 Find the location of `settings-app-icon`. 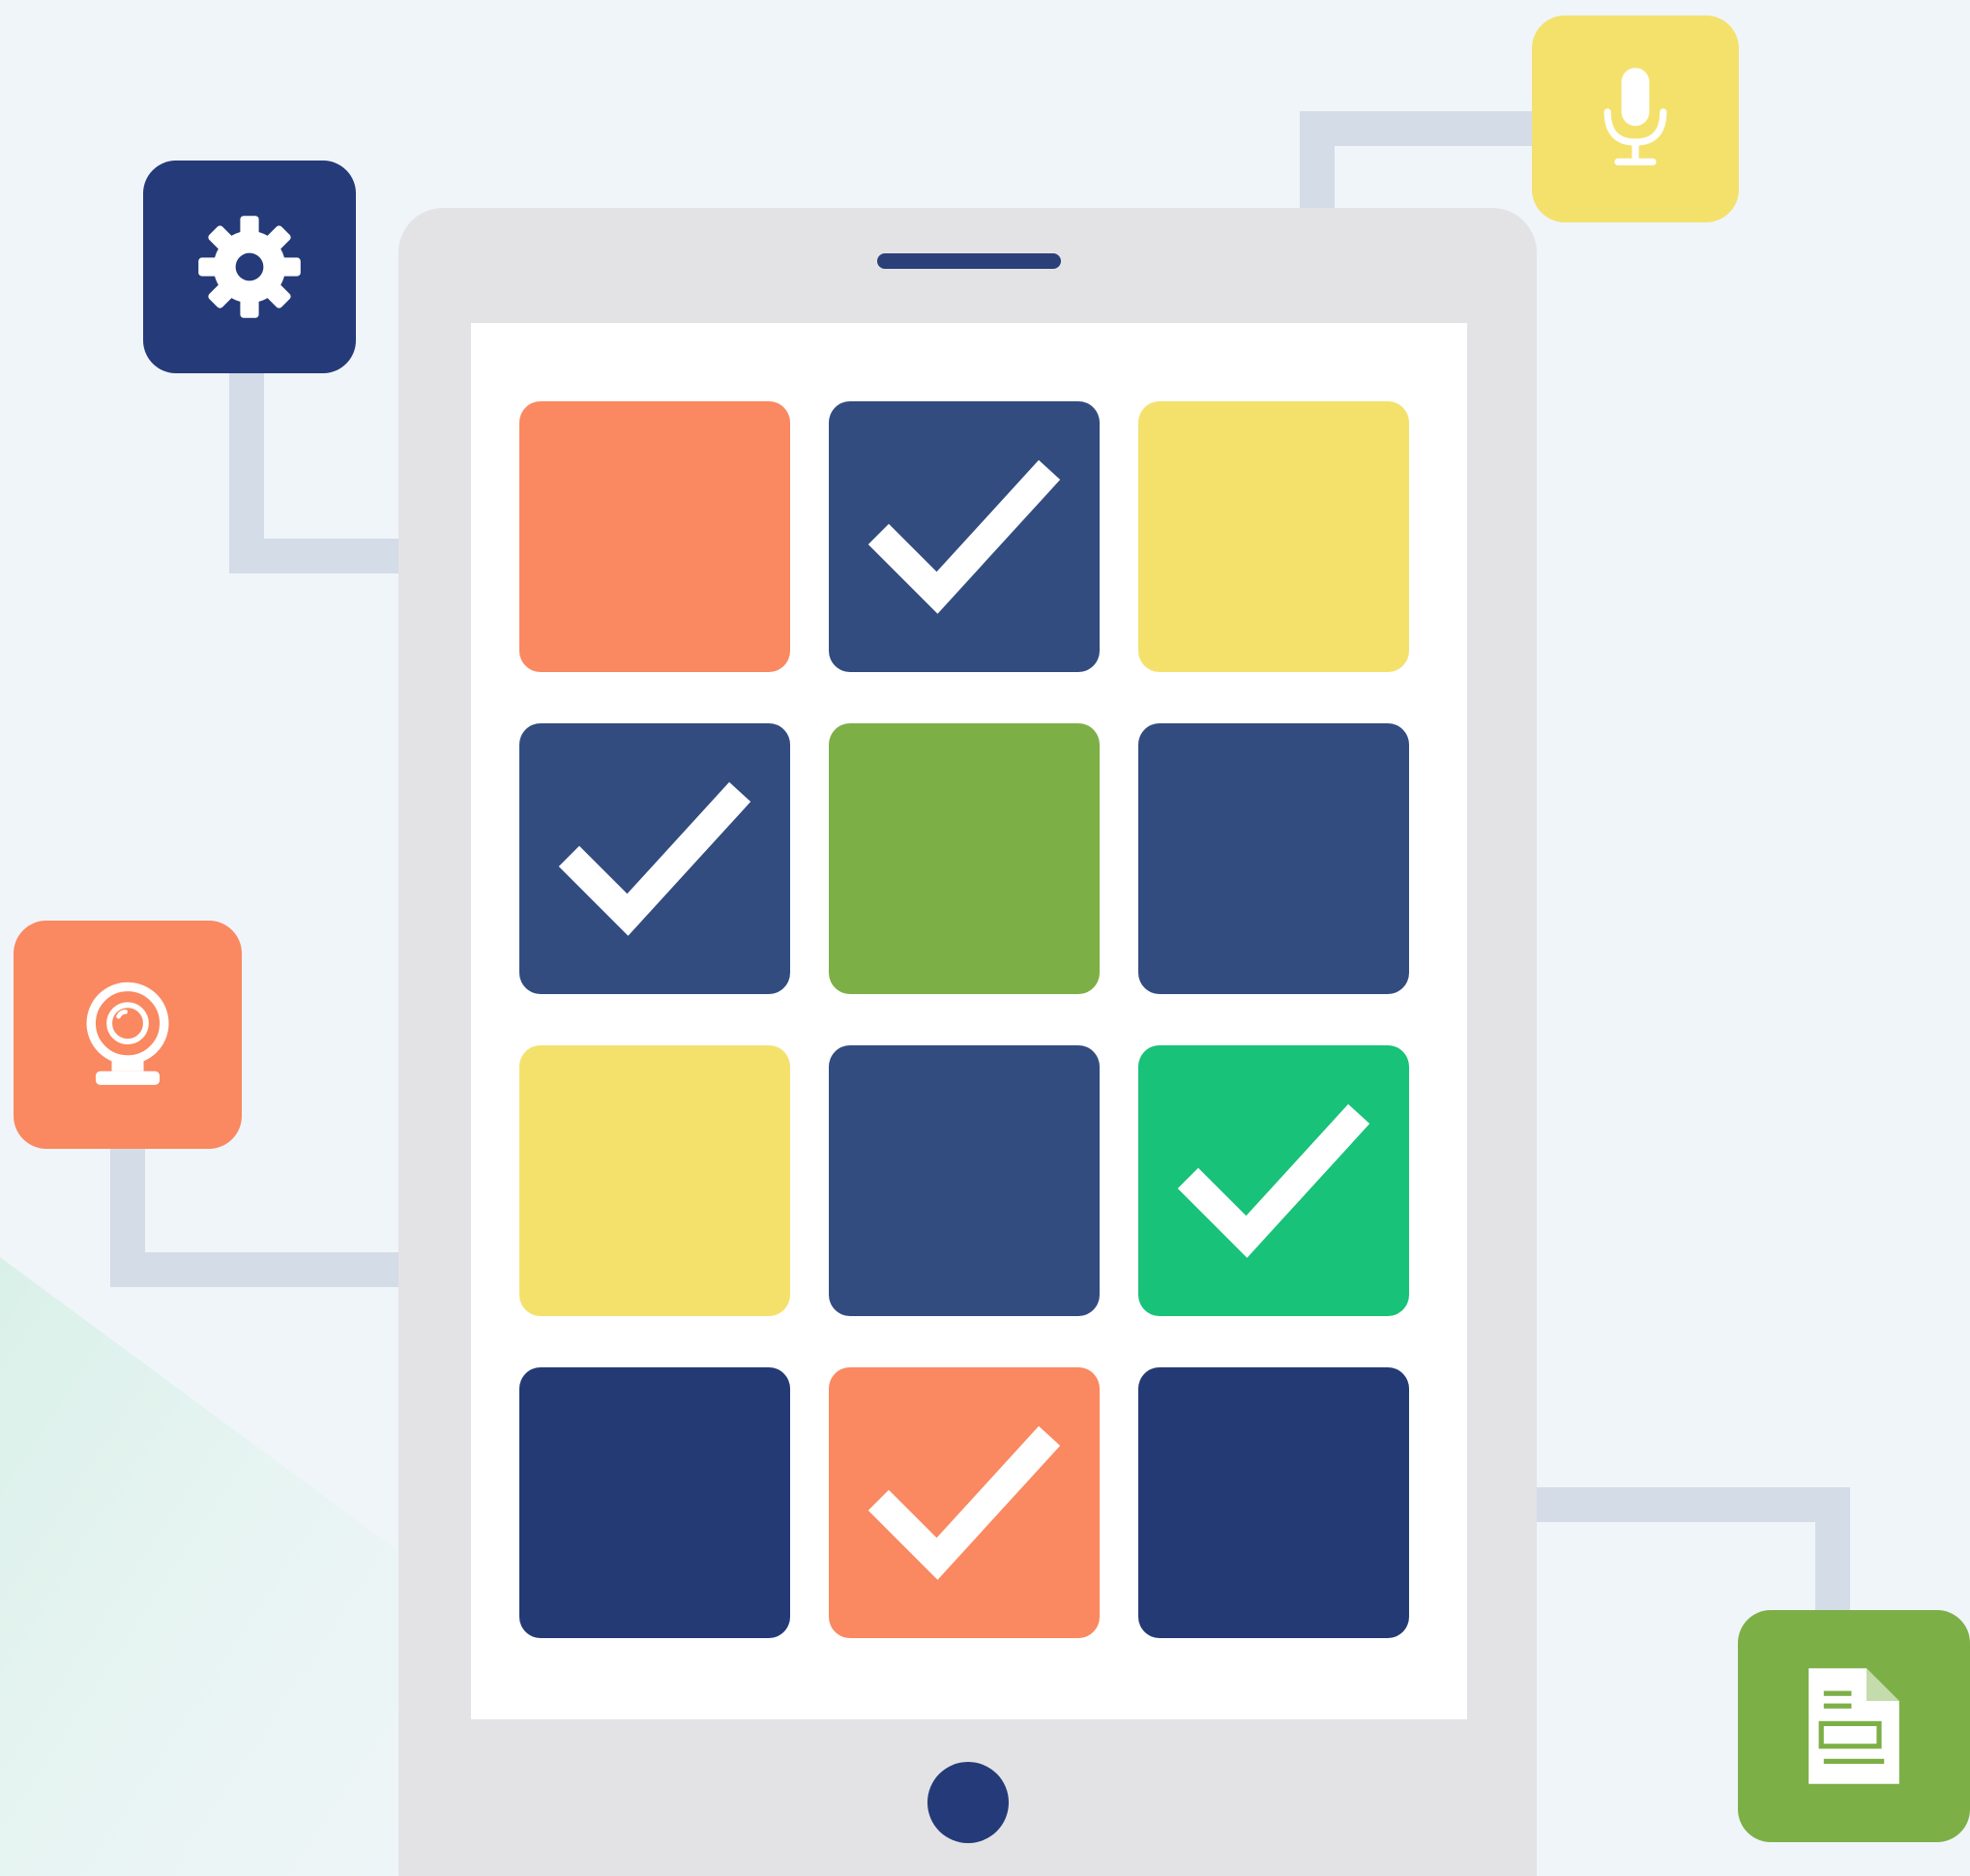

settings-app-icon is located at coordinates (249, 267).